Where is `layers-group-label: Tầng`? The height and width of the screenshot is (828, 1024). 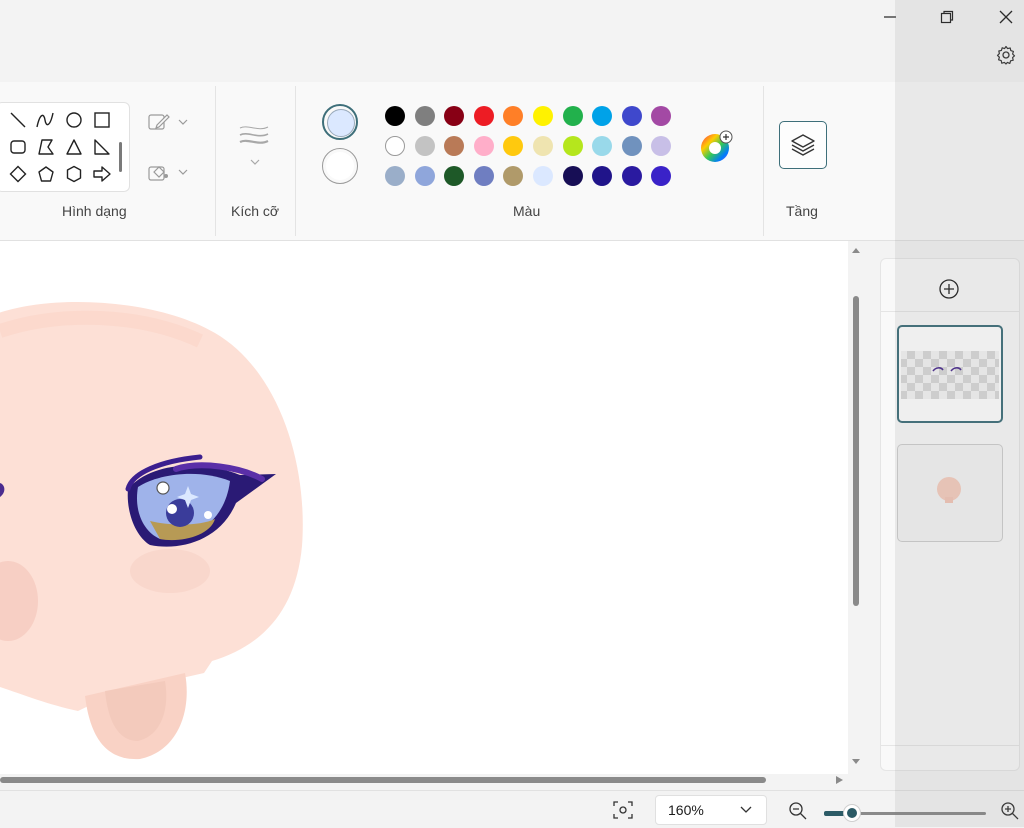 layers-group-label: Tầng is located at coordinates (802, 211).